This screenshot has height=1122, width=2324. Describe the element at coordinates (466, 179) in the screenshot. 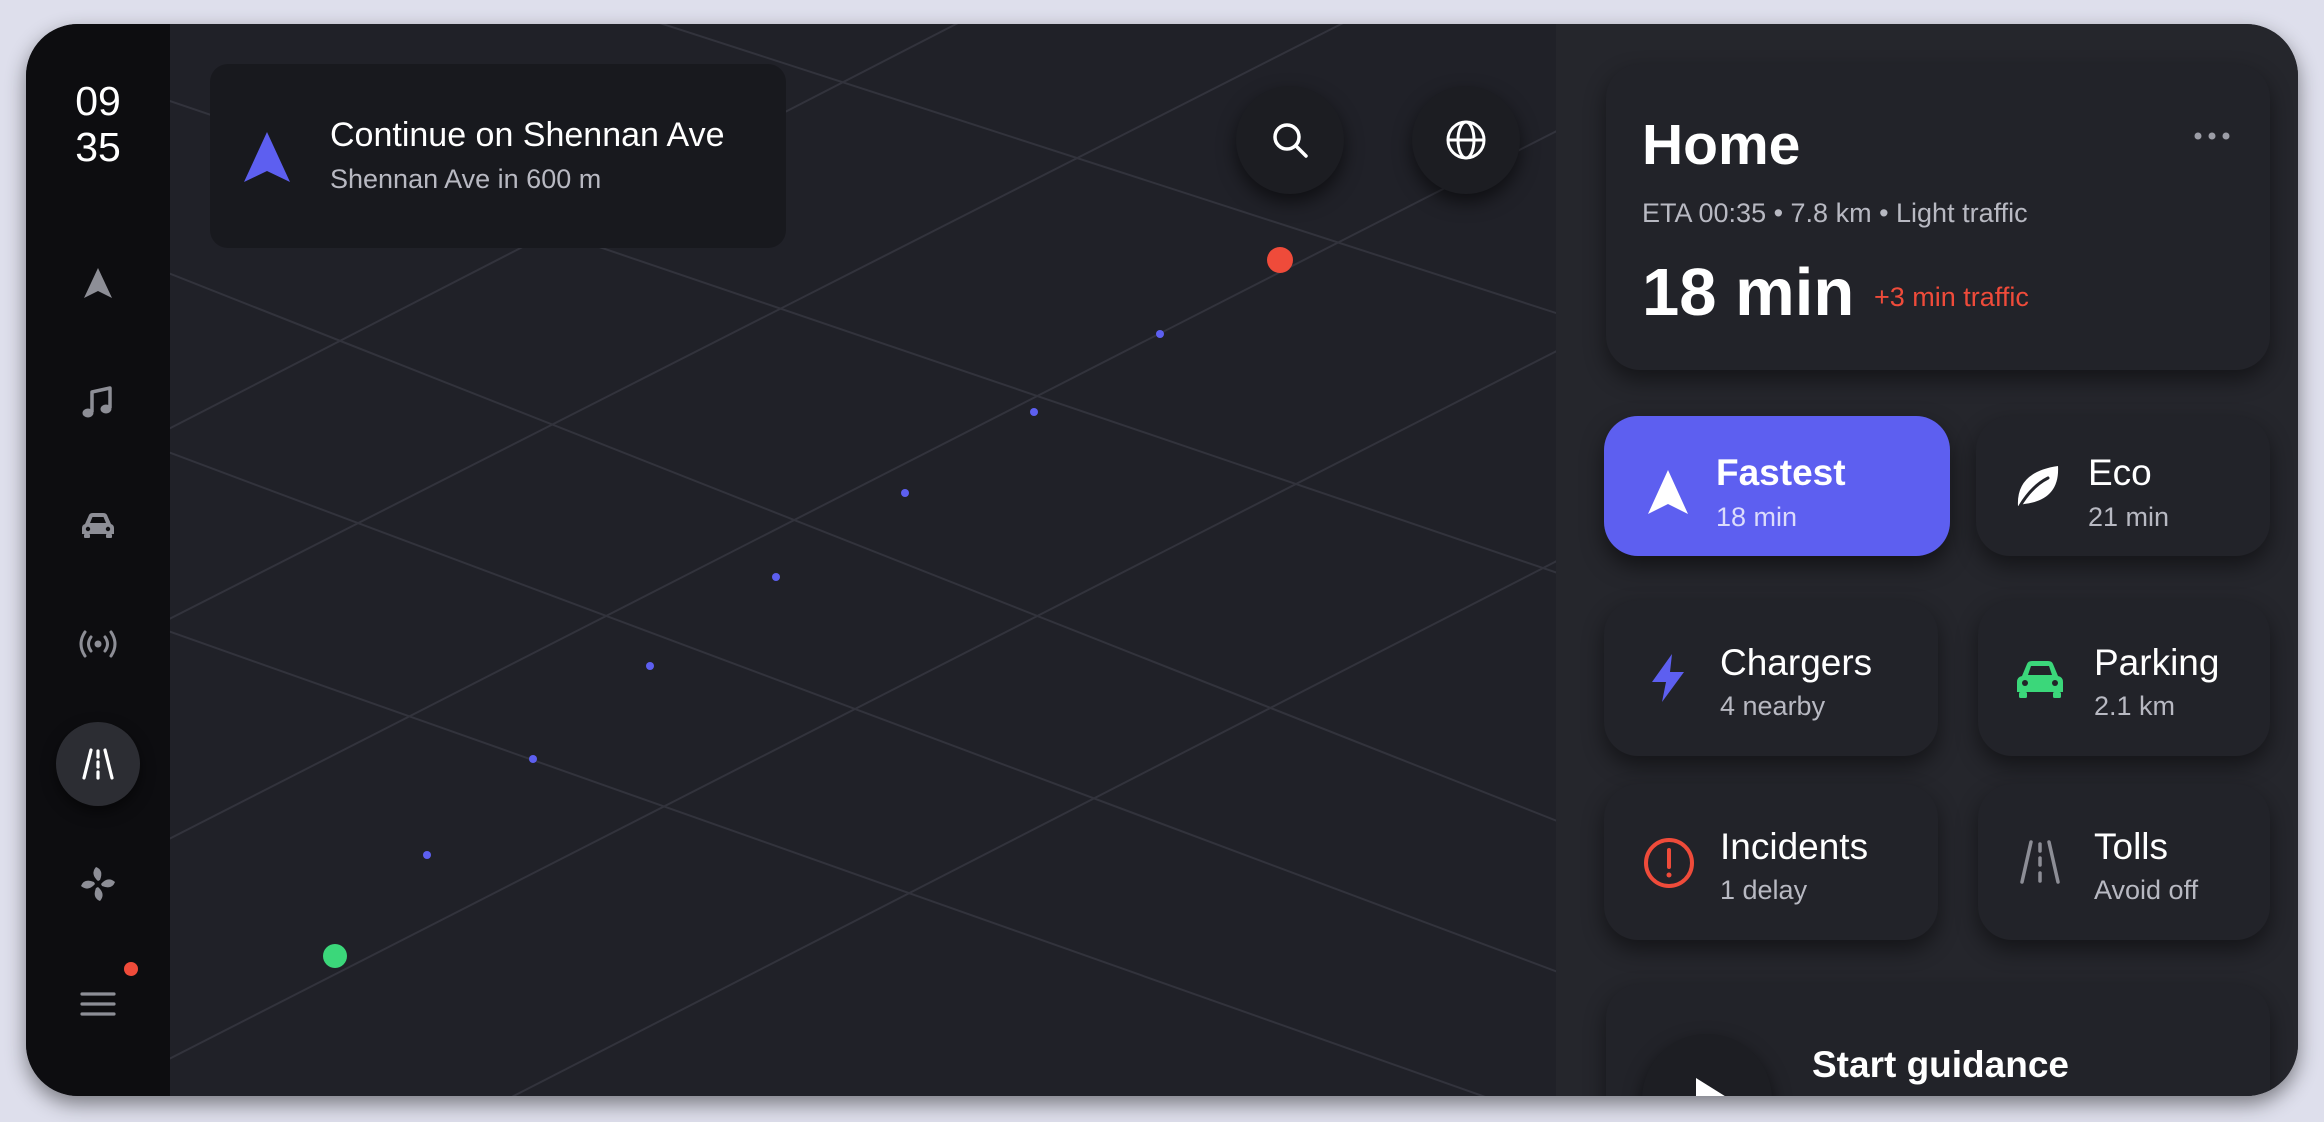

I see `turn-distance: Shennan Ave in 600 m` at that location.